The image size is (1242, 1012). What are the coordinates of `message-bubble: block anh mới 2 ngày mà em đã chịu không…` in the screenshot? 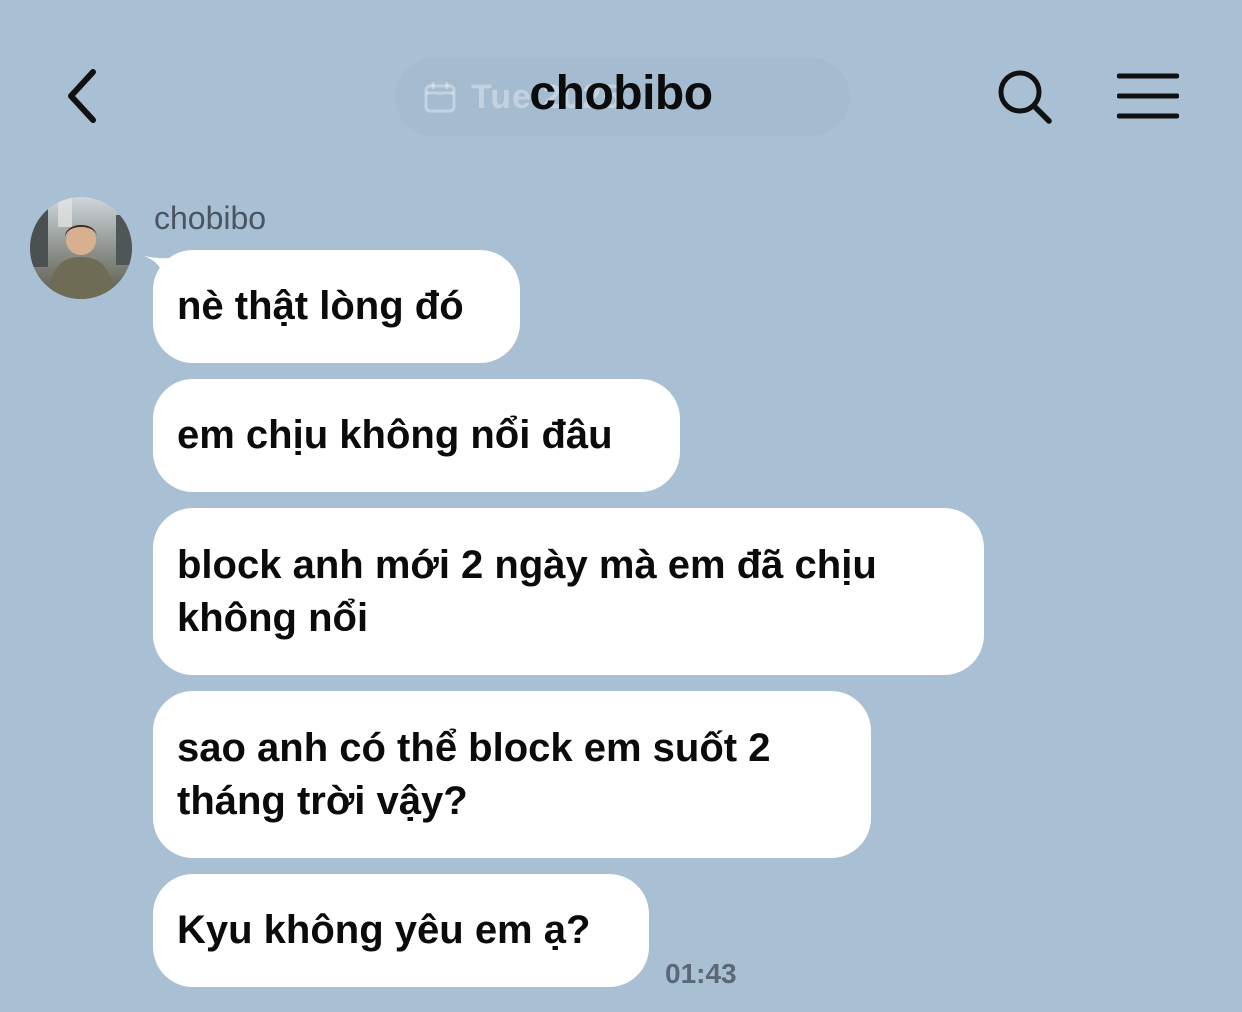 It's located at (568, 591).